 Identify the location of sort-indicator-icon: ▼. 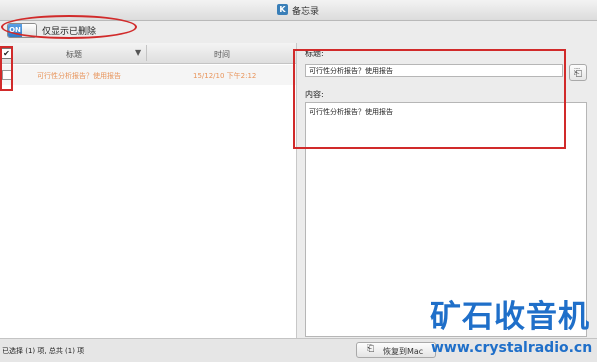
(138, 52).